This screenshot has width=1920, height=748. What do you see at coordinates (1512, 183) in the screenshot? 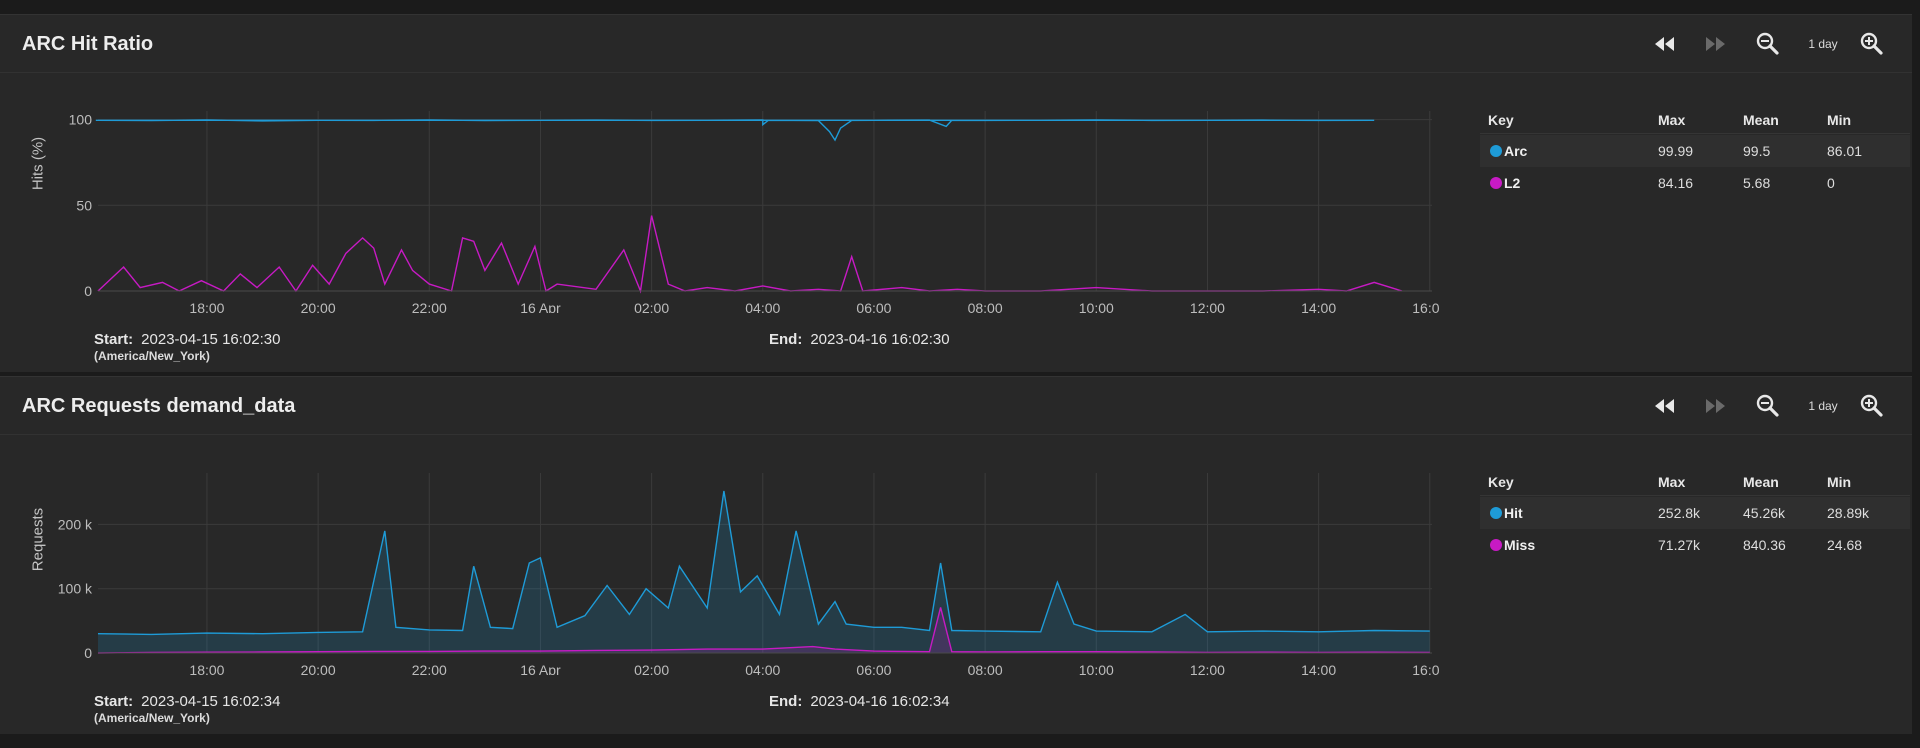
I see `legend-series-name: L2` at bounding box center [1512, 183].